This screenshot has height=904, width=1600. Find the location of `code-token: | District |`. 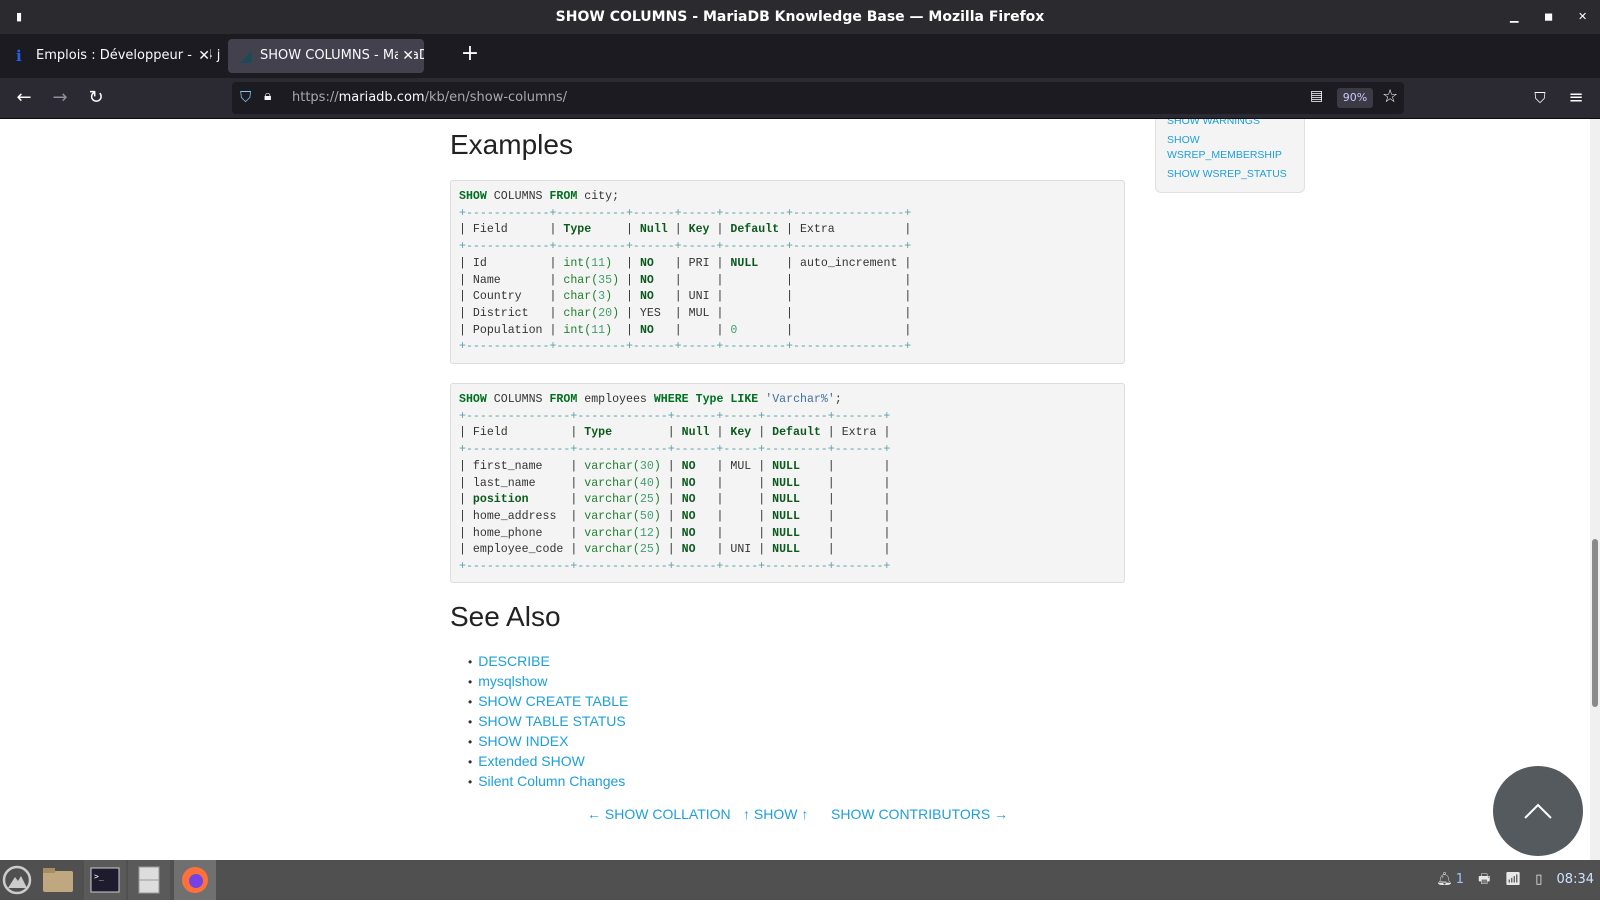

code-token: | District | is located at coordinates (511, 313).